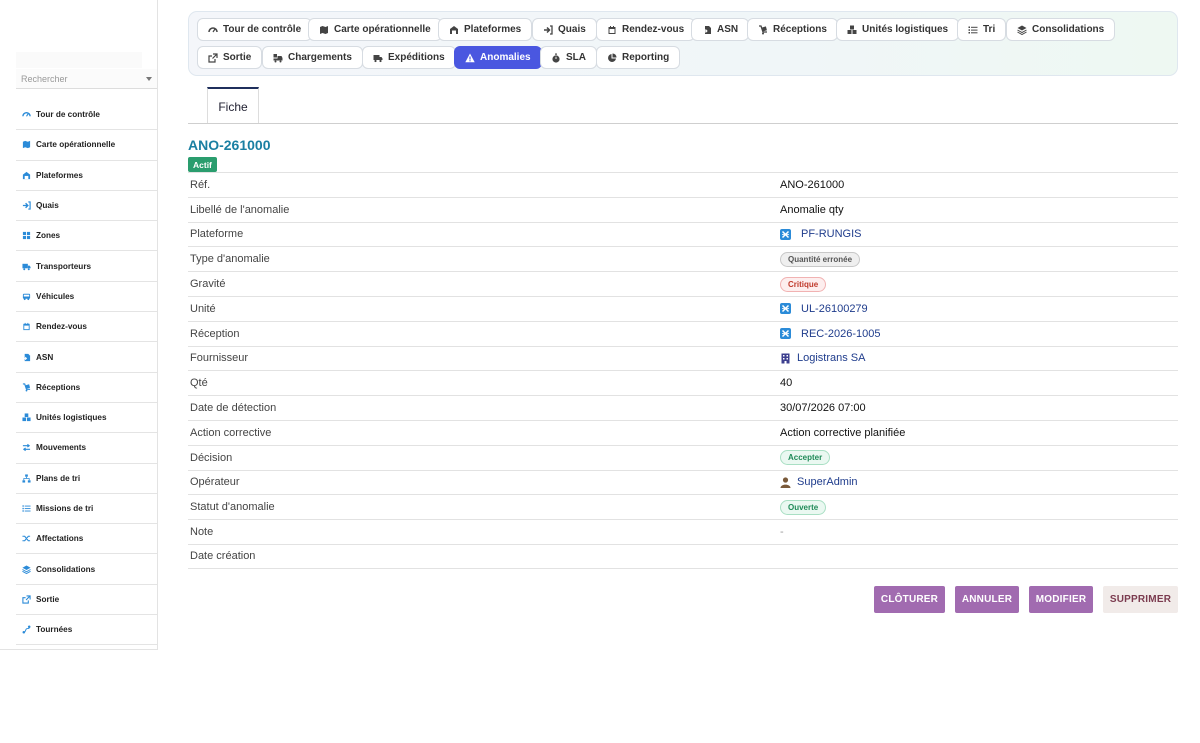  What do you see at coordinates (821, 234) in the screenshot?
I see `plateforme-link: PF-RUNGIS` at bounding box center [821, 234].